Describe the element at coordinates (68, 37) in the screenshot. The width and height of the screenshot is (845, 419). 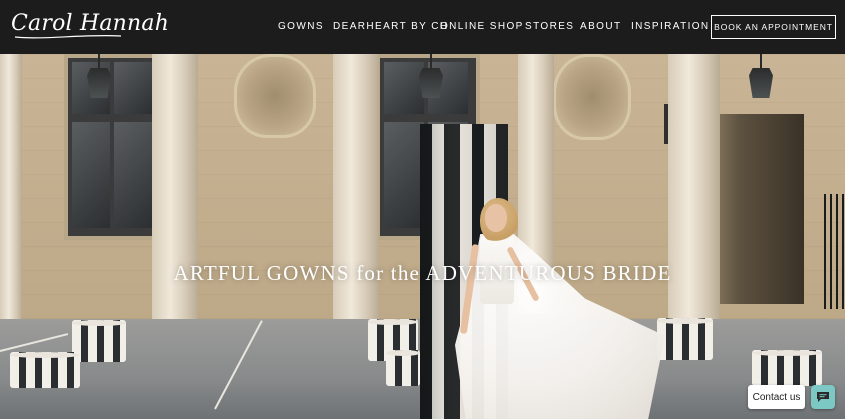
I see `logo-swash-icon` at that location.